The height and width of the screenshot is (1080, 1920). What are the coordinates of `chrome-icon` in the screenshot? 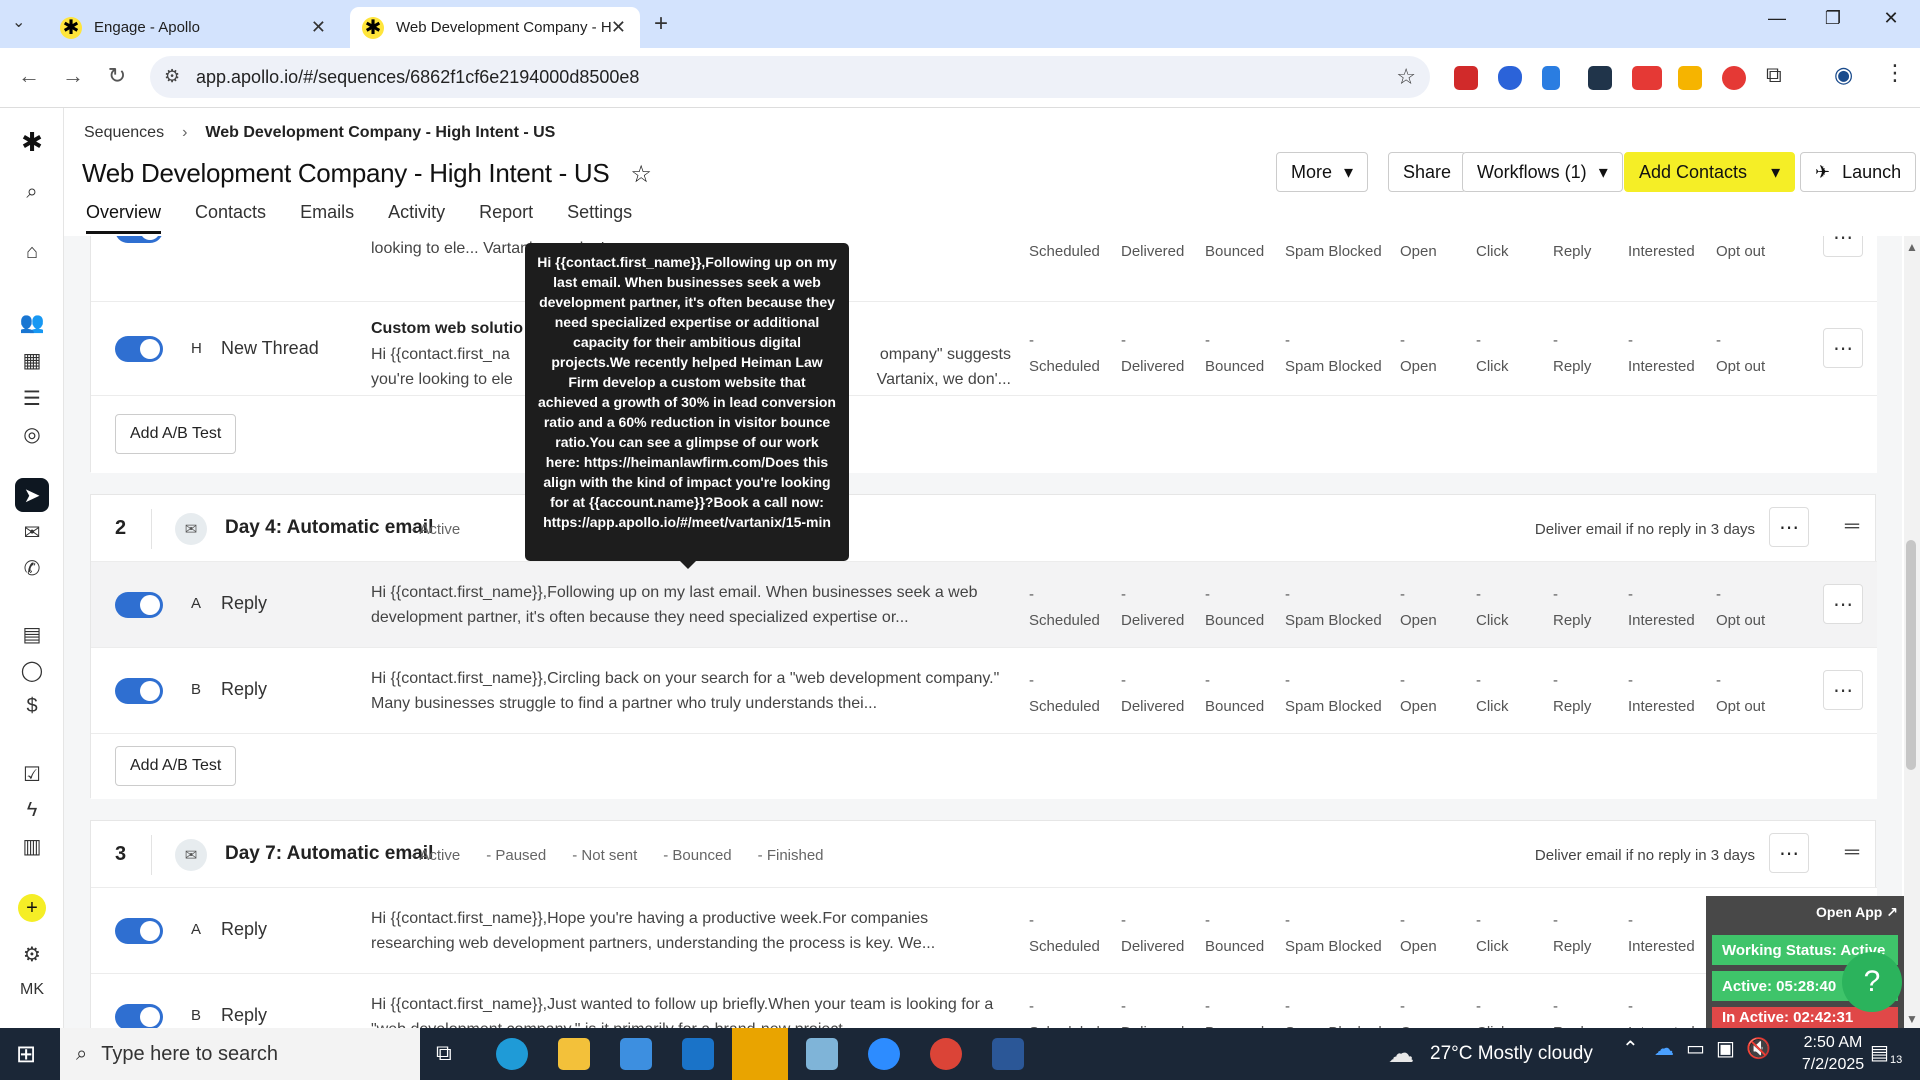 It's located at (946, 1054).